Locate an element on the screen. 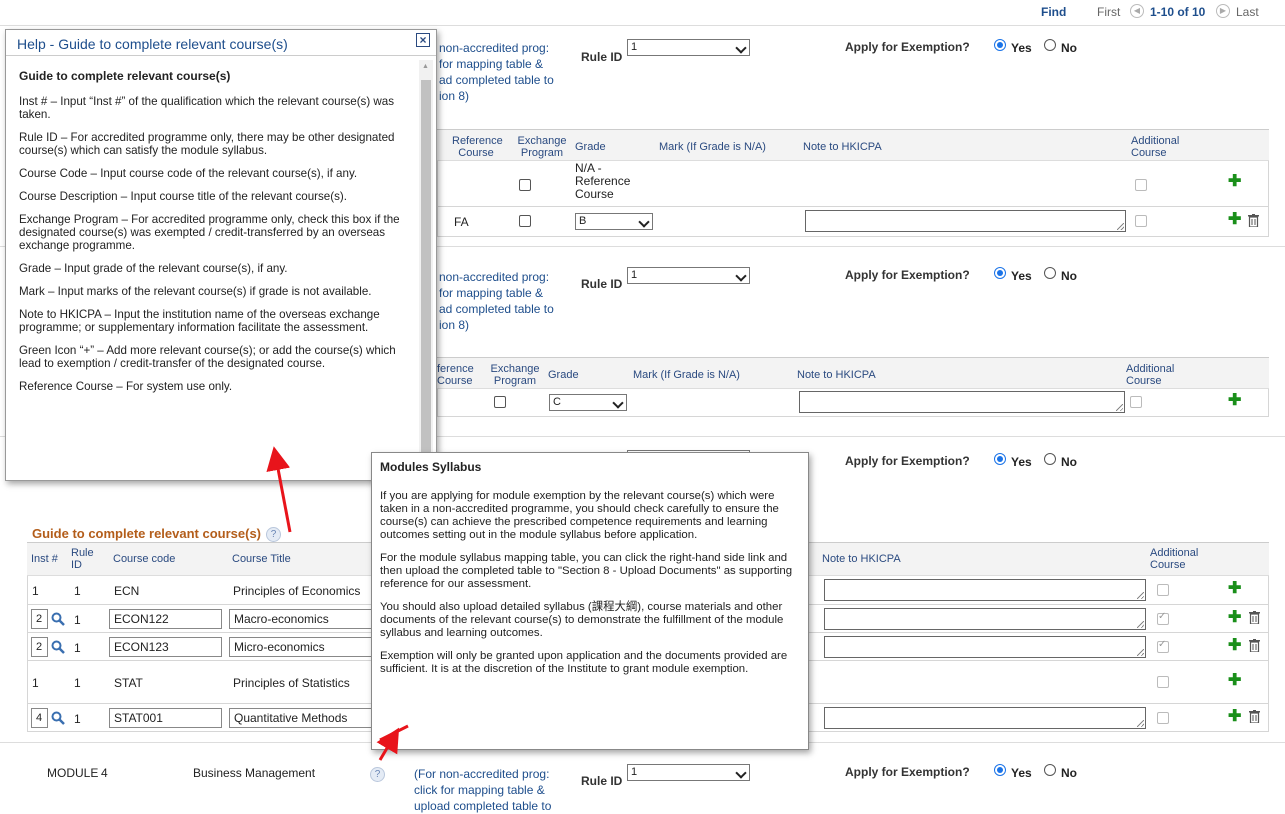 Image resolution: width=1285 pixels, height=814 pixels. arrow-to-help is located at coordinates (279, 489).